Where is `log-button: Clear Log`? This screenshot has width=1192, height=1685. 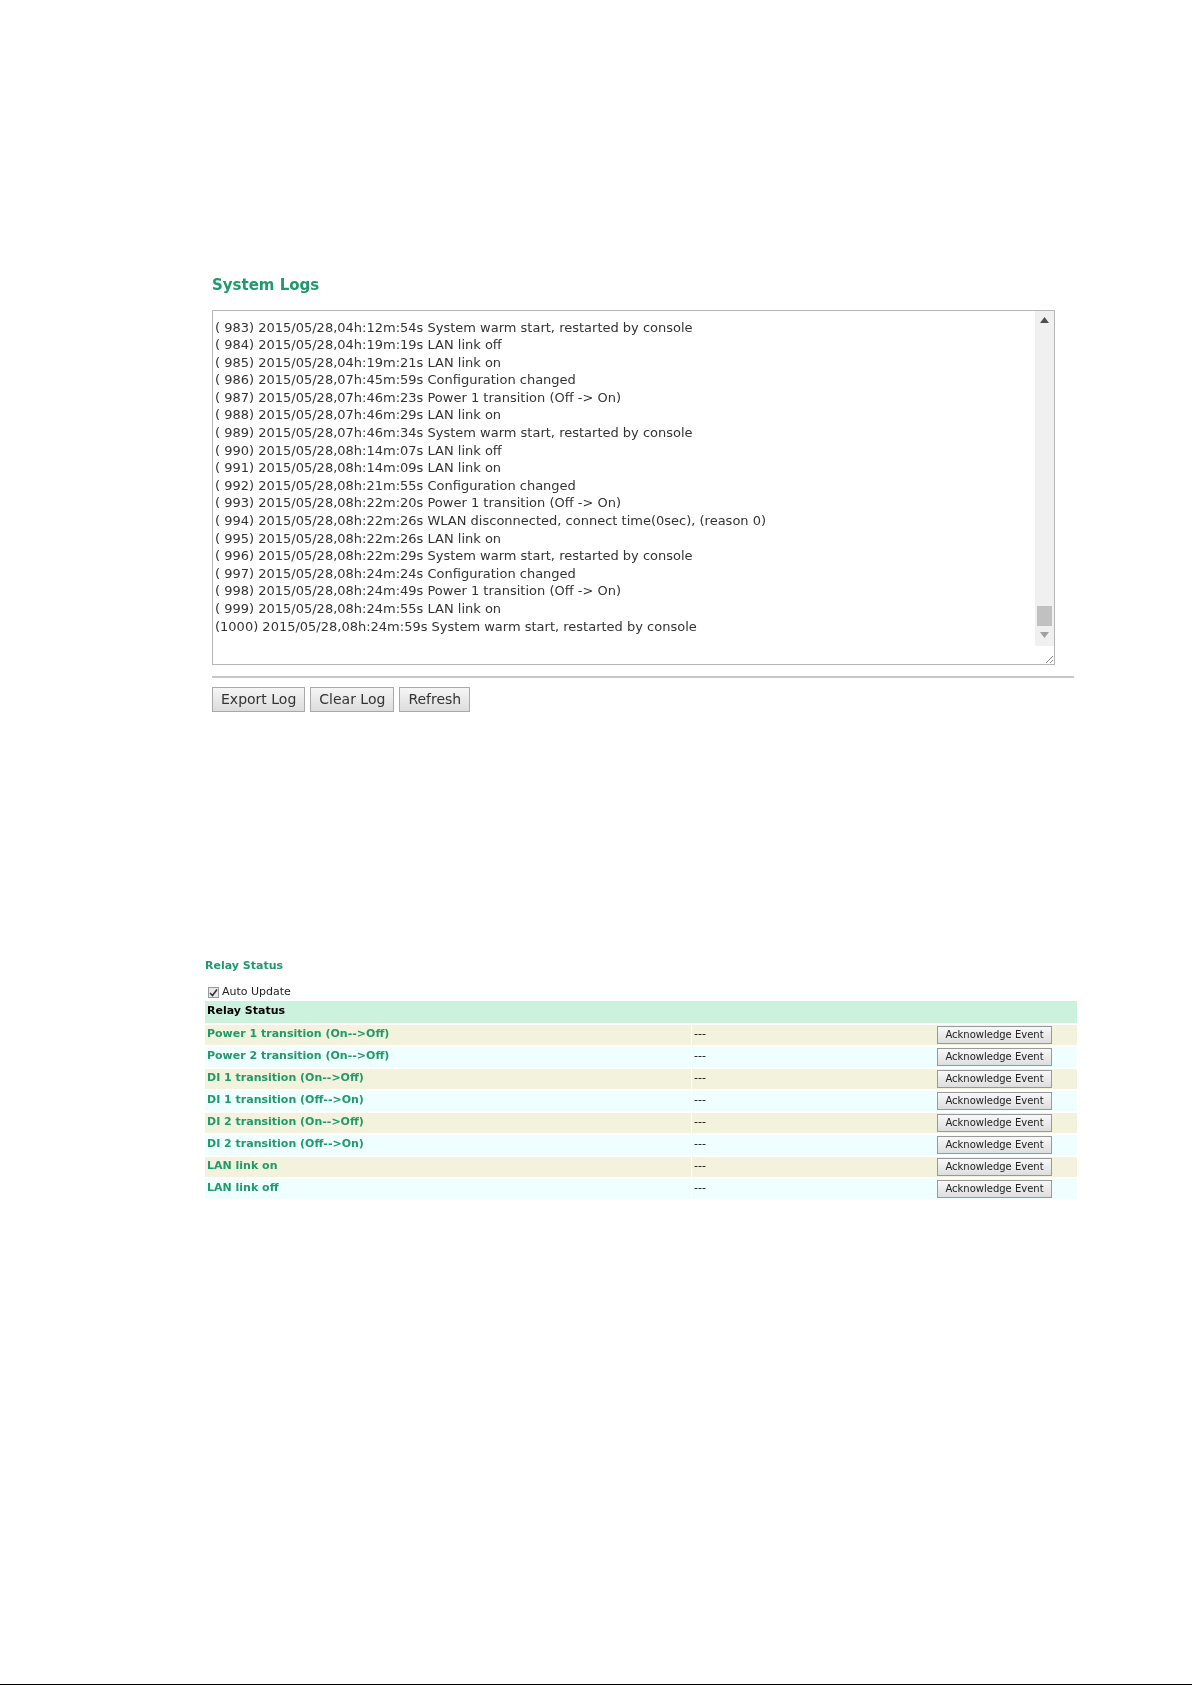
log-button: Clear Log is located at coordinates (352, 699).